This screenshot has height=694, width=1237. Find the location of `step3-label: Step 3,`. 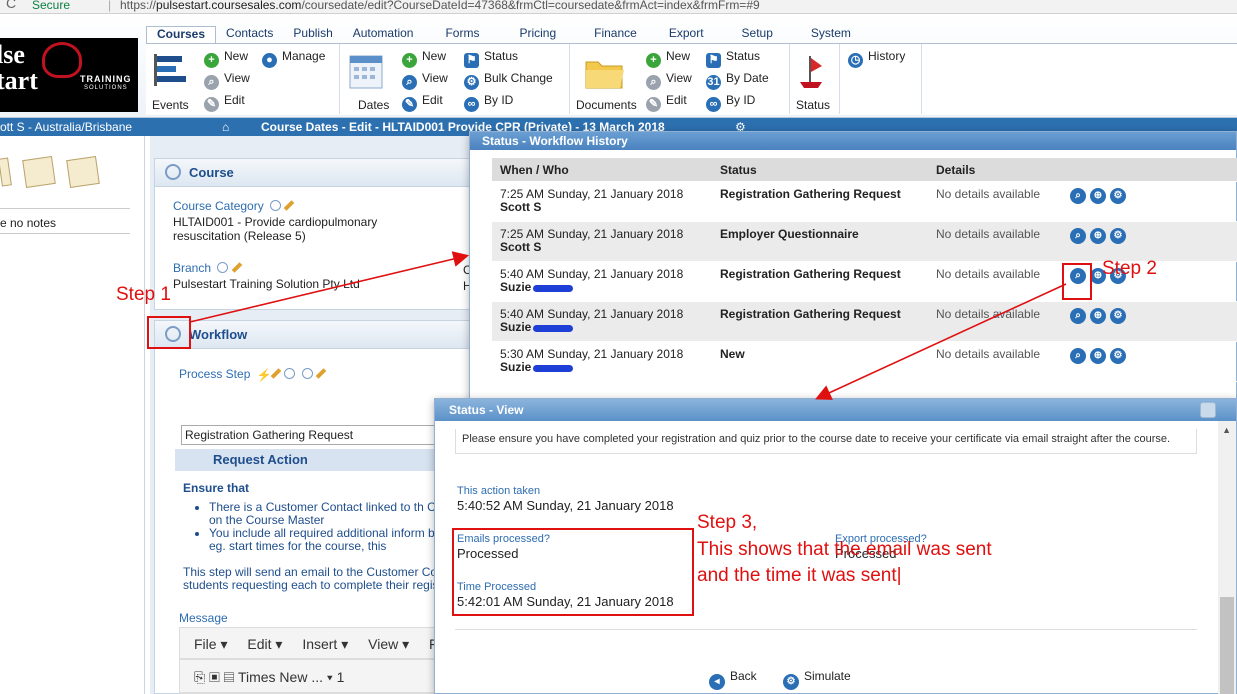

step3-label: Step 3, is located at coordinates (727, 522).